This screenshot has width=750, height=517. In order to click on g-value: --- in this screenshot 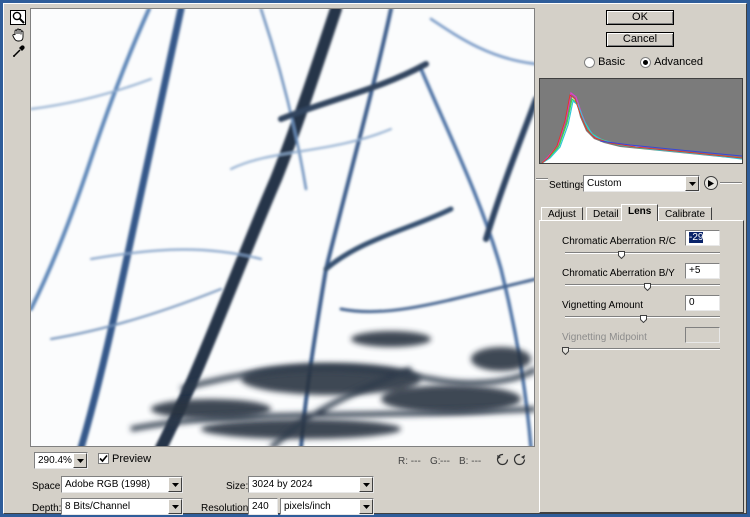, I will do `click(445, 461)`.